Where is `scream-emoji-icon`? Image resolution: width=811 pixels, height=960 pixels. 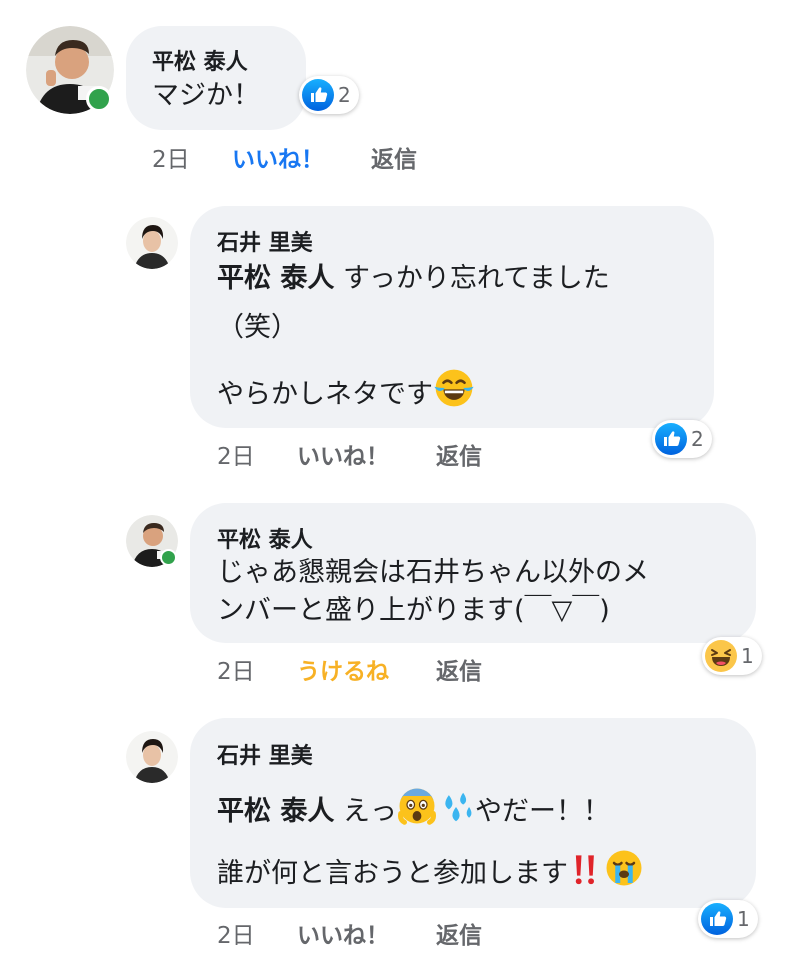
scream-emoji-icon is located at coordinates (417, 806).